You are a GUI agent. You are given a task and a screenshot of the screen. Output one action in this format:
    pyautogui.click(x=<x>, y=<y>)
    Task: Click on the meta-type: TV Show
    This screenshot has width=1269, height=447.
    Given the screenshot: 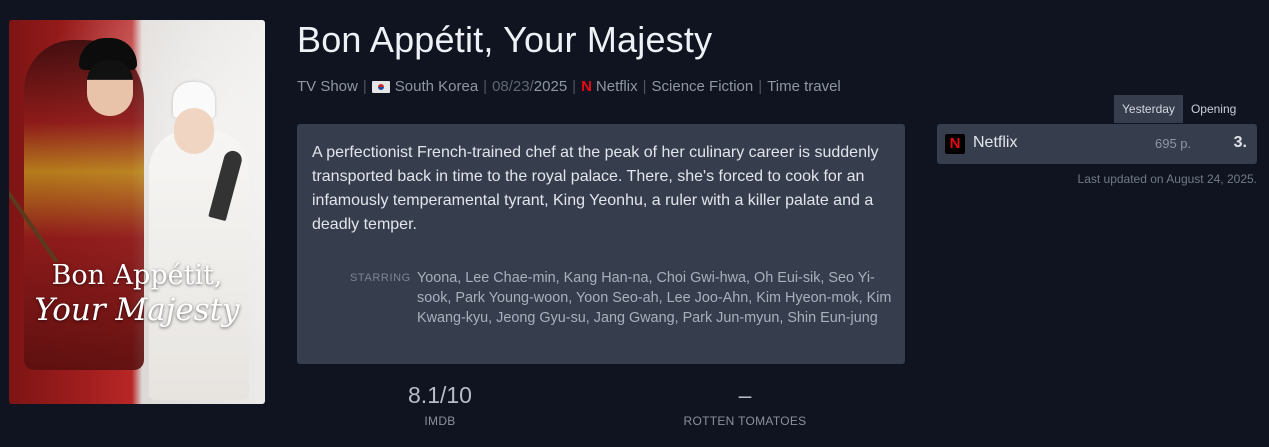 What is the action you would take?
    pyautogui.click(x=327, y=86)
    